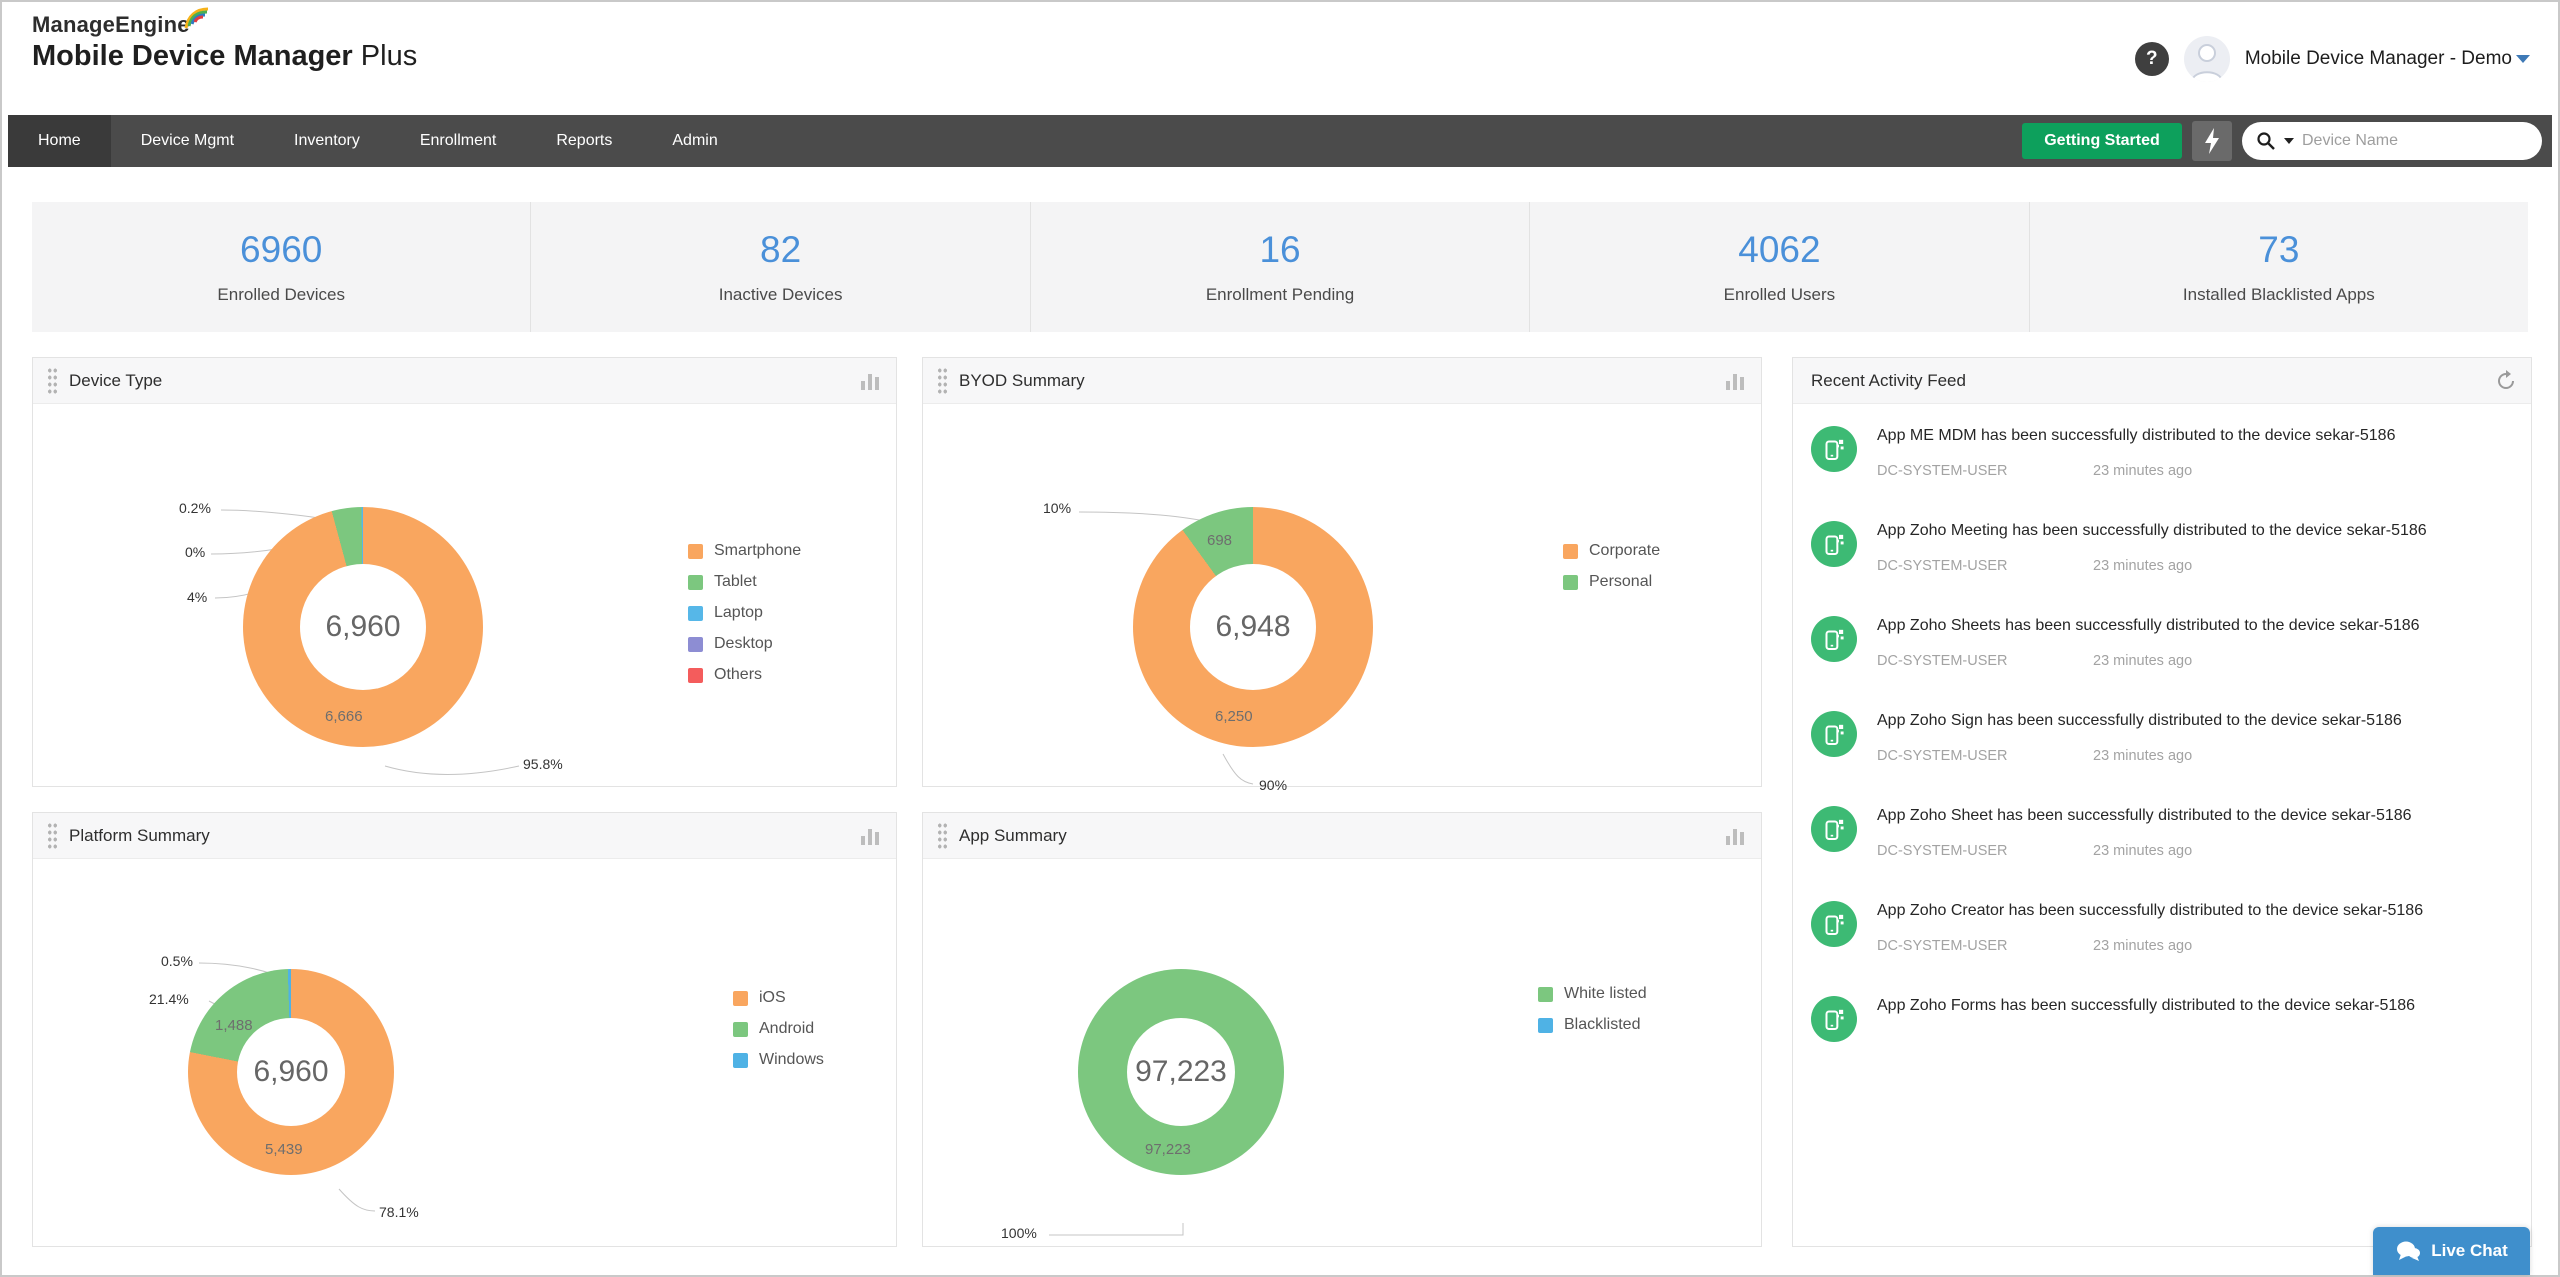 The height and width of the screenshot is (1277, 2560). Describe the element at coordinates (59, 141) in the screenshot. I see `nav-item-home: Home` at that location.